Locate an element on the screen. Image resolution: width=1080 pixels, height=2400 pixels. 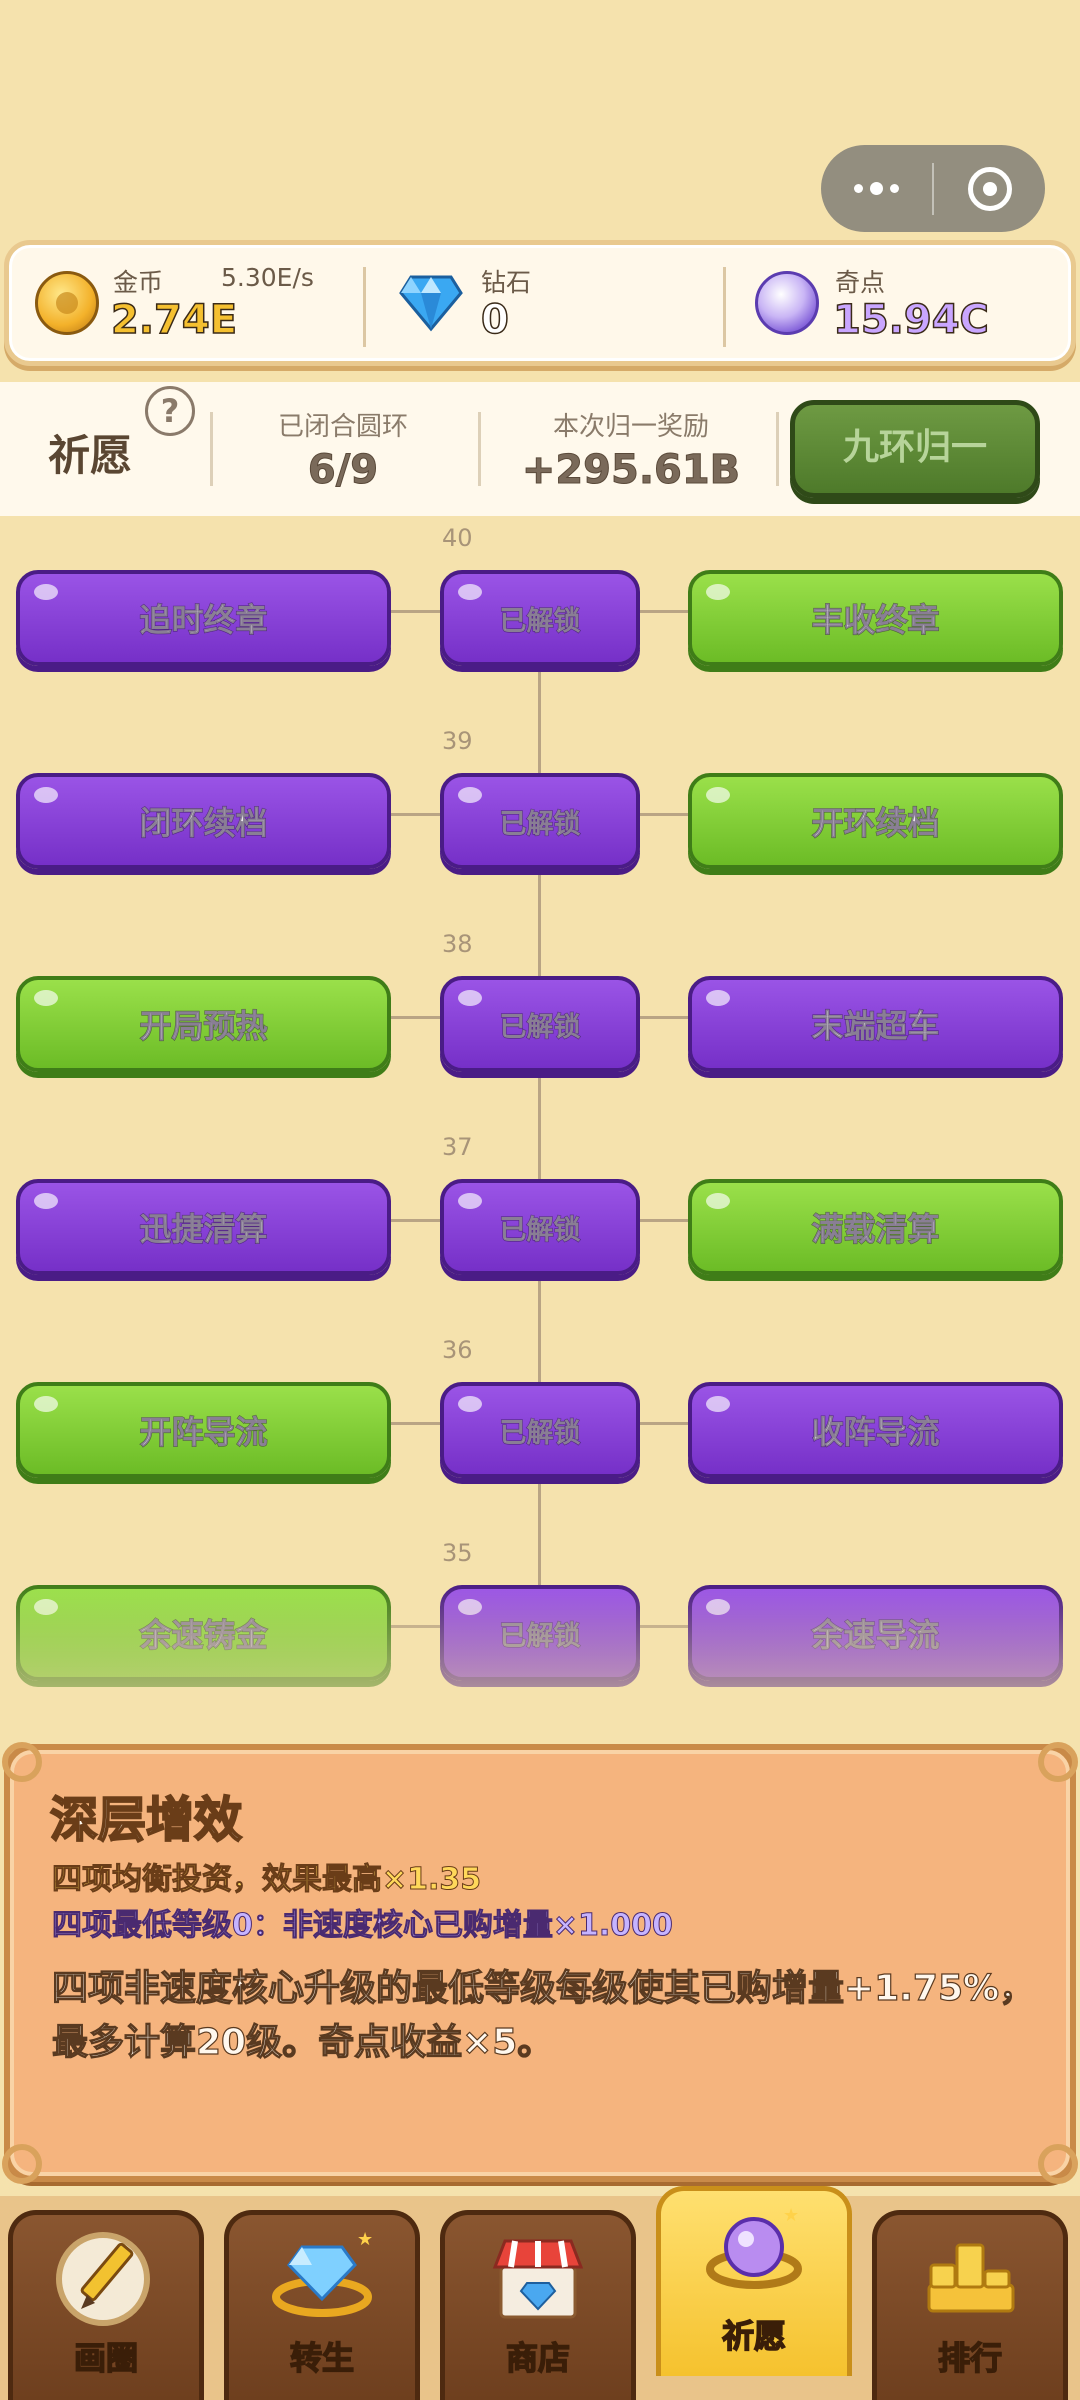
closed-rings-value: 6/9 is located at coordinates (343, 470).